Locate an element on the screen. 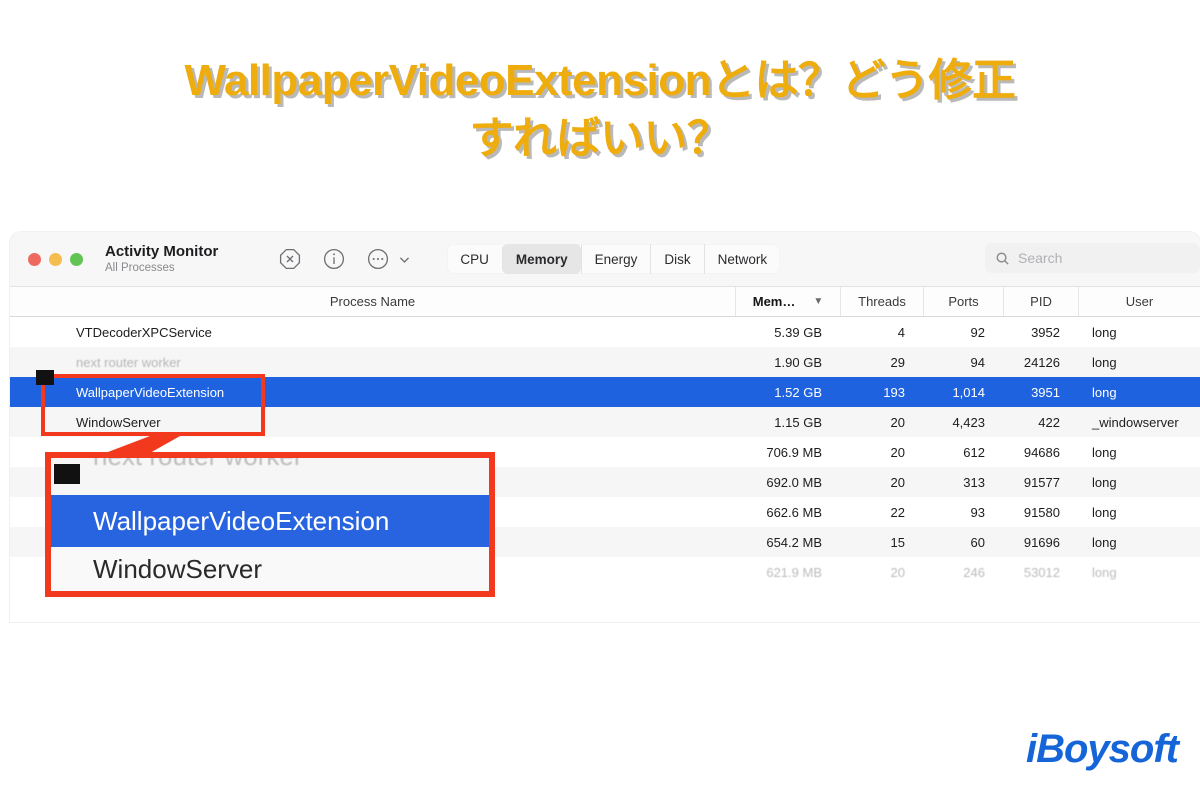  column-header-threads: Threads is located at coordinates (881, 301).